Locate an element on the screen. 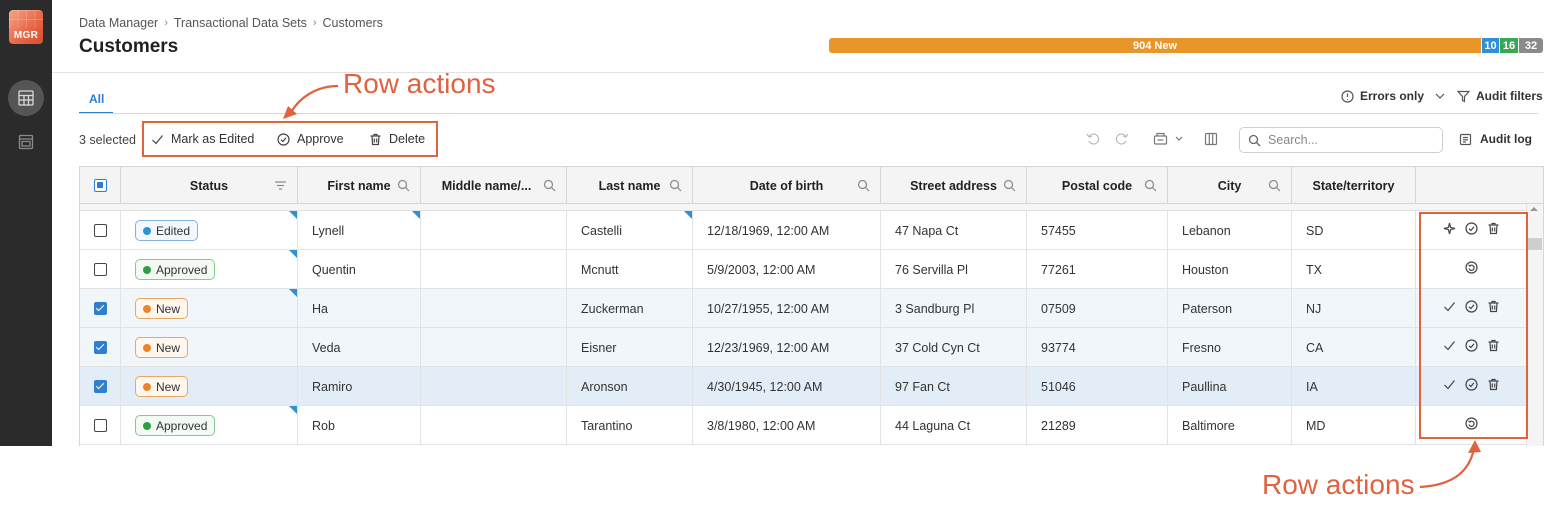  annotation-arrow-top is located at coordinates (314, 99).